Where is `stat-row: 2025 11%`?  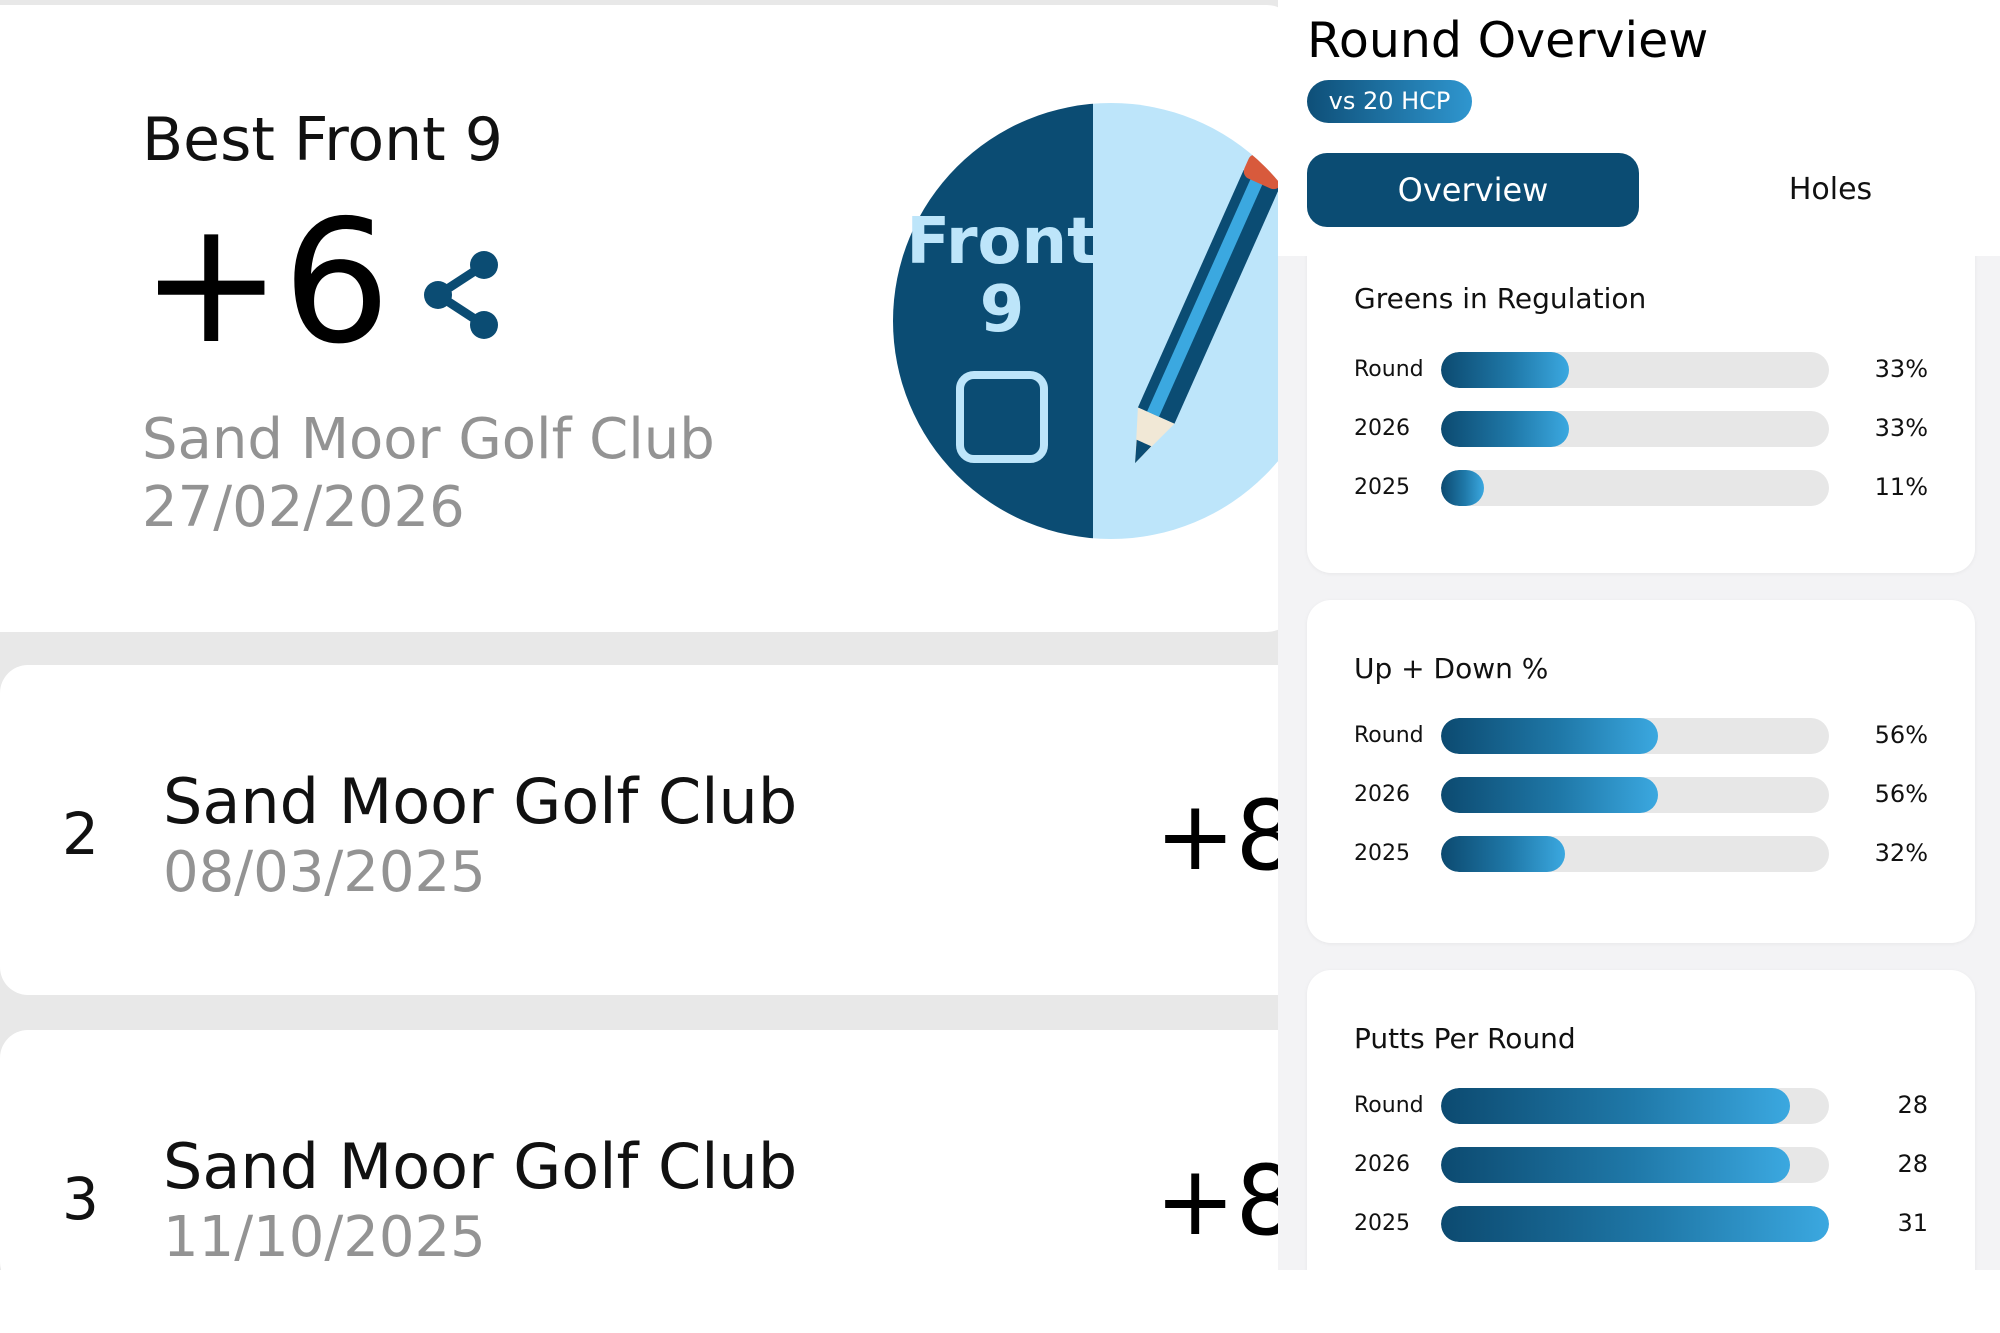
stat-row: 2025 11% is located at coordinates (1641, 488).